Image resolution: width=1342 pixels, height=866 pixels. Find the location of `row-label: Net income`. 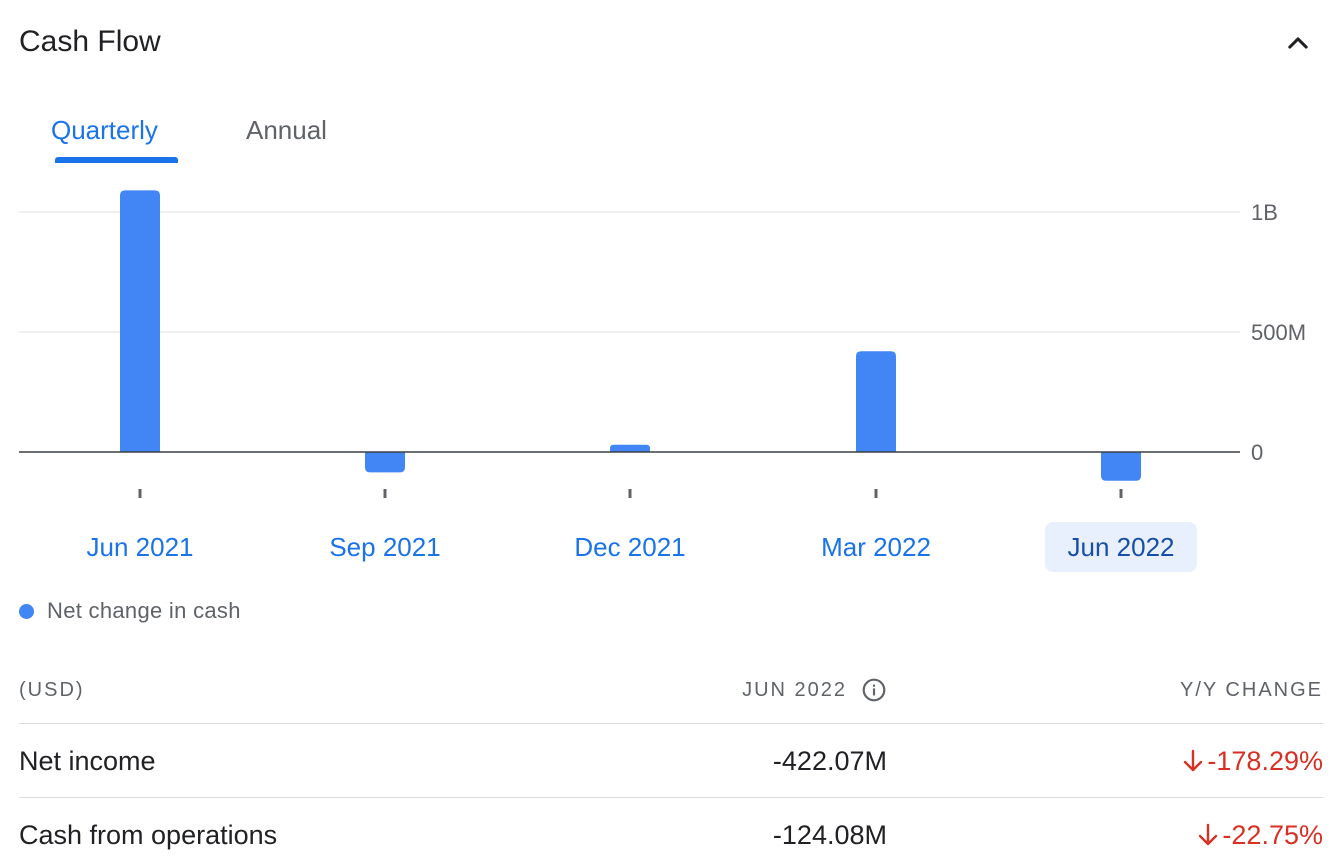

row-label: Net income is located at coordinates (87, 761).